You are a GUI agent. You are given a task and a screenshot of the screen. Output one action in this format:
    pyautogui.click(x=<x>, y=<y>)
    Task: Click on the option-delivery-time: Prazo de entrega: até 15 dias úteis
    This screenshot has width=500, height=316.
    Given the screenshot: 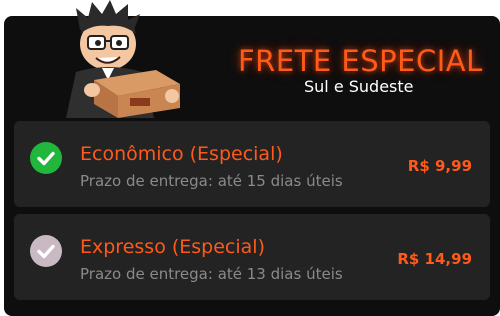 What is the action you would take?
    pyautogui.click(x=211, y=181)
    